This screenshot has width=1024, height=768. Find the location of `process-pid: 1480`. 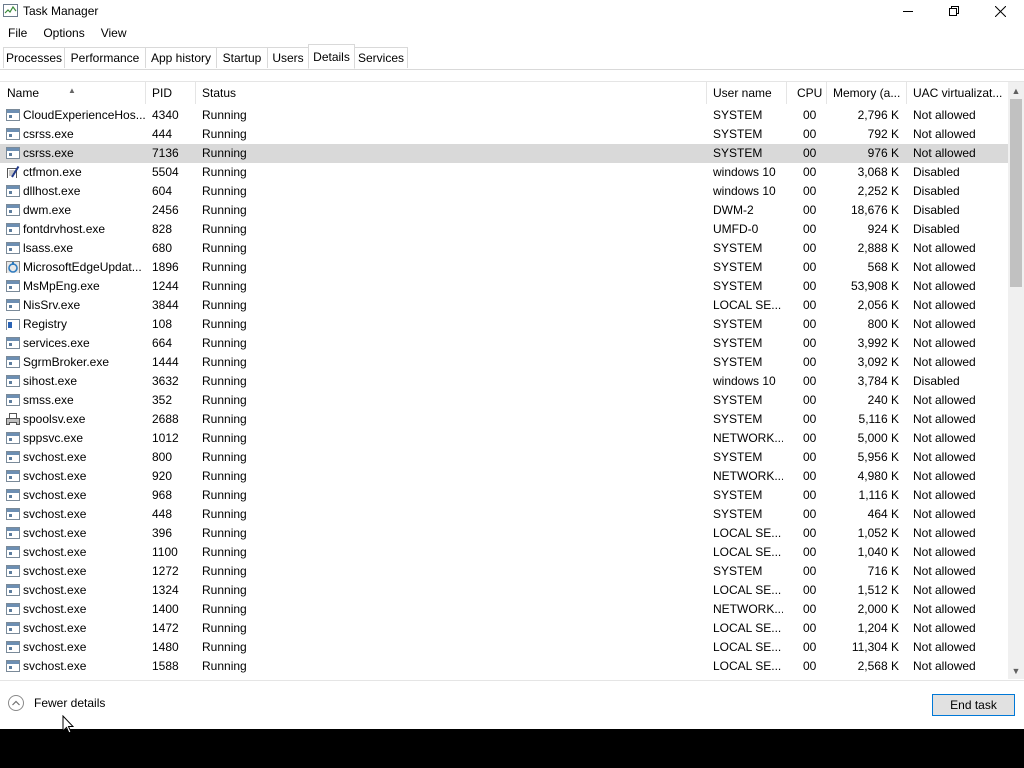

process-pid: 1480 is located at coordinates (165, 647).